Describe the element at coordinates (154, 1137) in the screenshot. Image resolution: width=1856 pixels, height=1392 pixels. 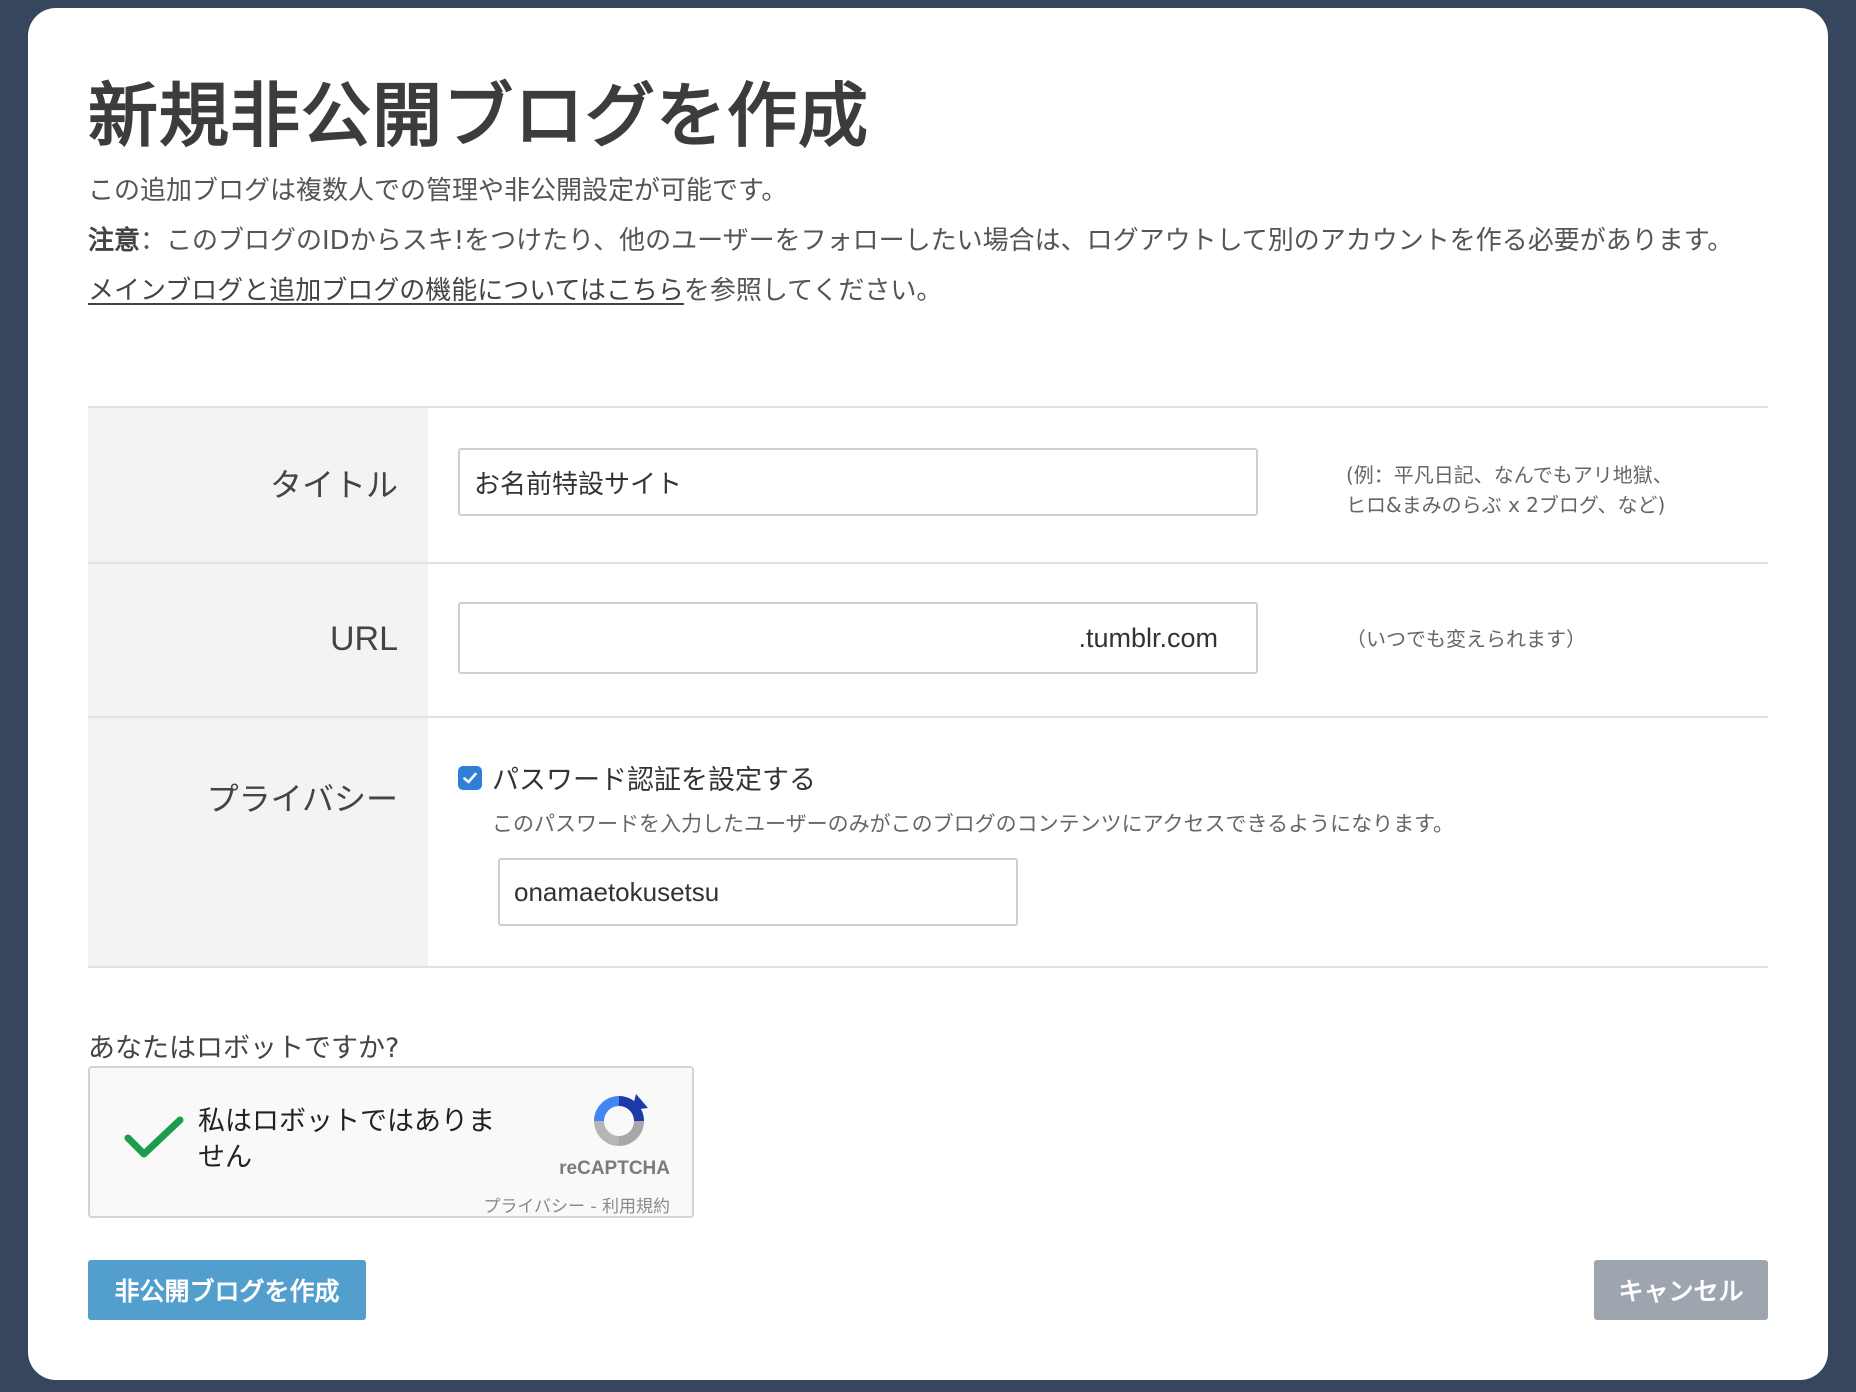
I see `captcha-checkmark-icon` at that location.